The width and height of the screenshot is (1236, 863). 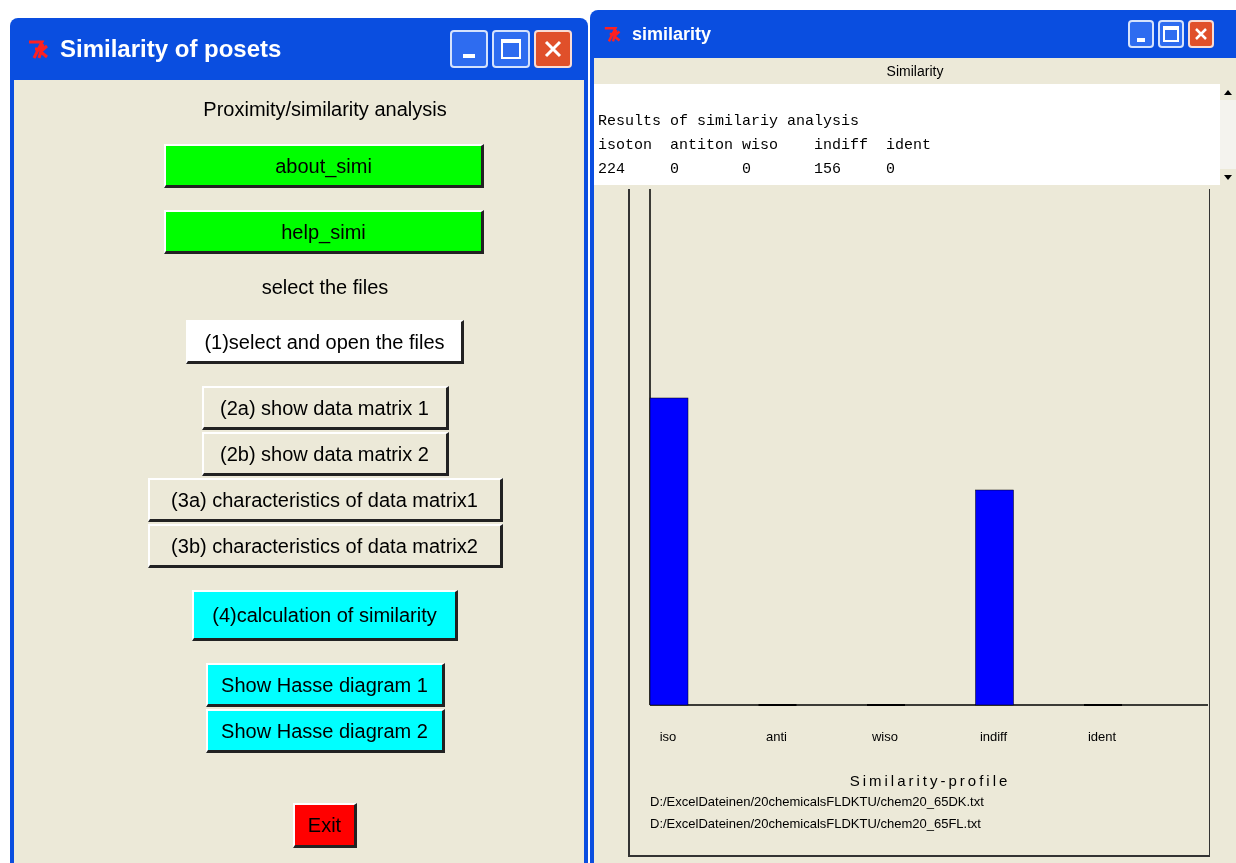 What do you see at coordinates (325, 500) in the screenshot?
I see `action-button: (3a) characteristics of data matrix1` at bounding box center [325, 500].